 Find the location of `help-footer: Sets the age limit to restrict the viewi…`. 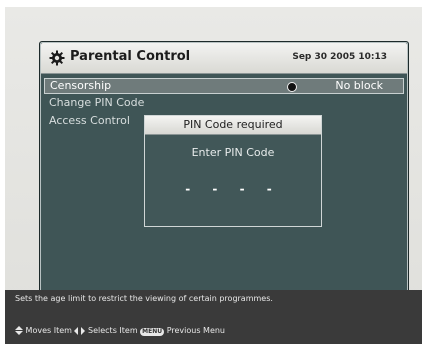

help-footer: Sets the age limit to restrict the viewi… is located at coordinates (213, 317).